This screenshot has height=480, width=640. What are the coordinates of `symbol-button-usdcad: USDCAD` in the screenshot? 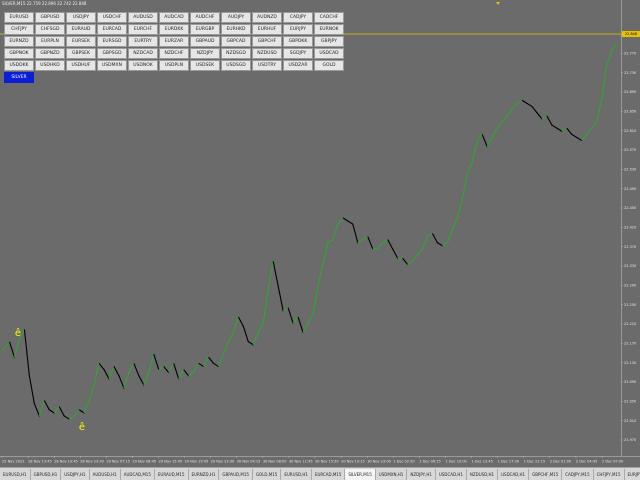 It's located at (329, 53).